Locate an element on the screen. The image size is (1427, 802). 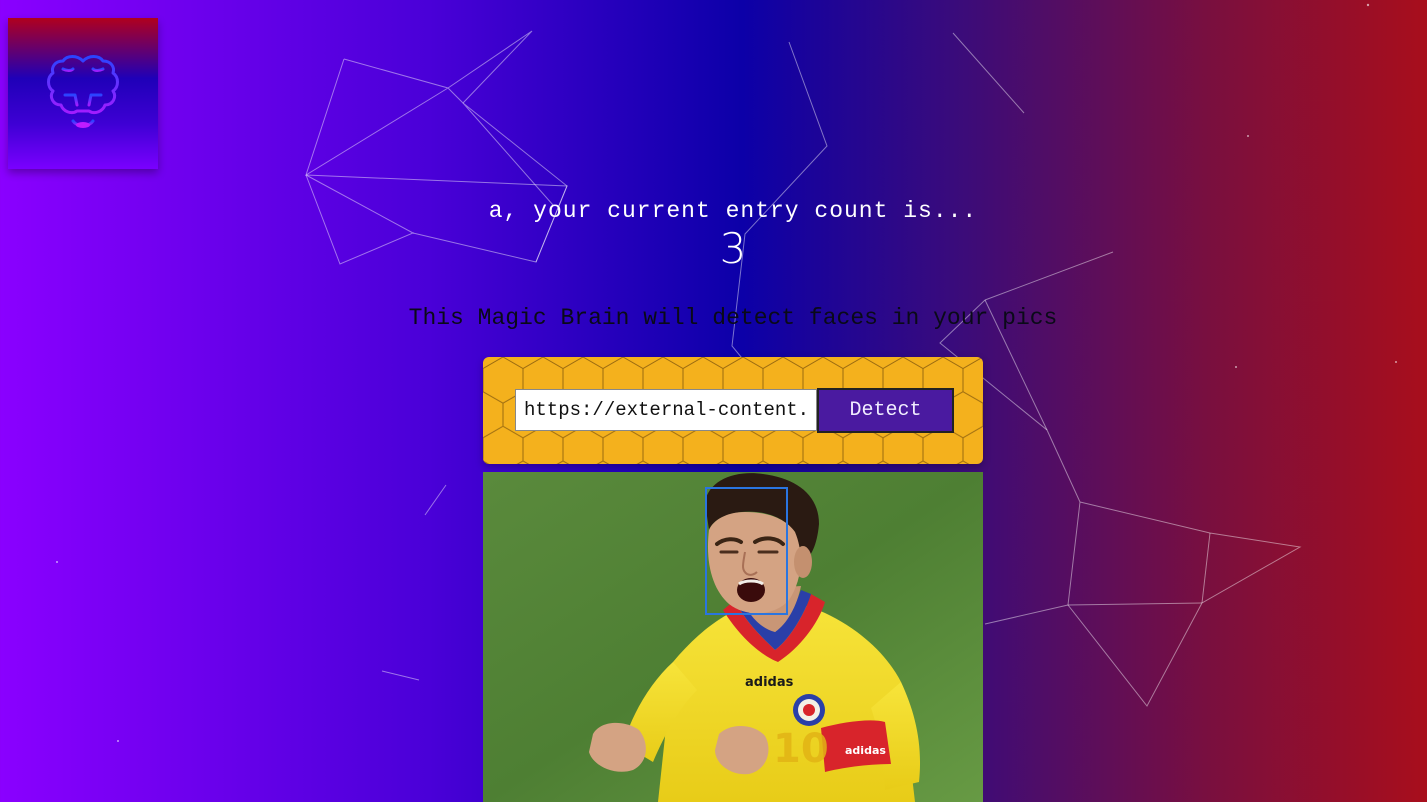
face-bounding-box is located at coordinates (746, 551).